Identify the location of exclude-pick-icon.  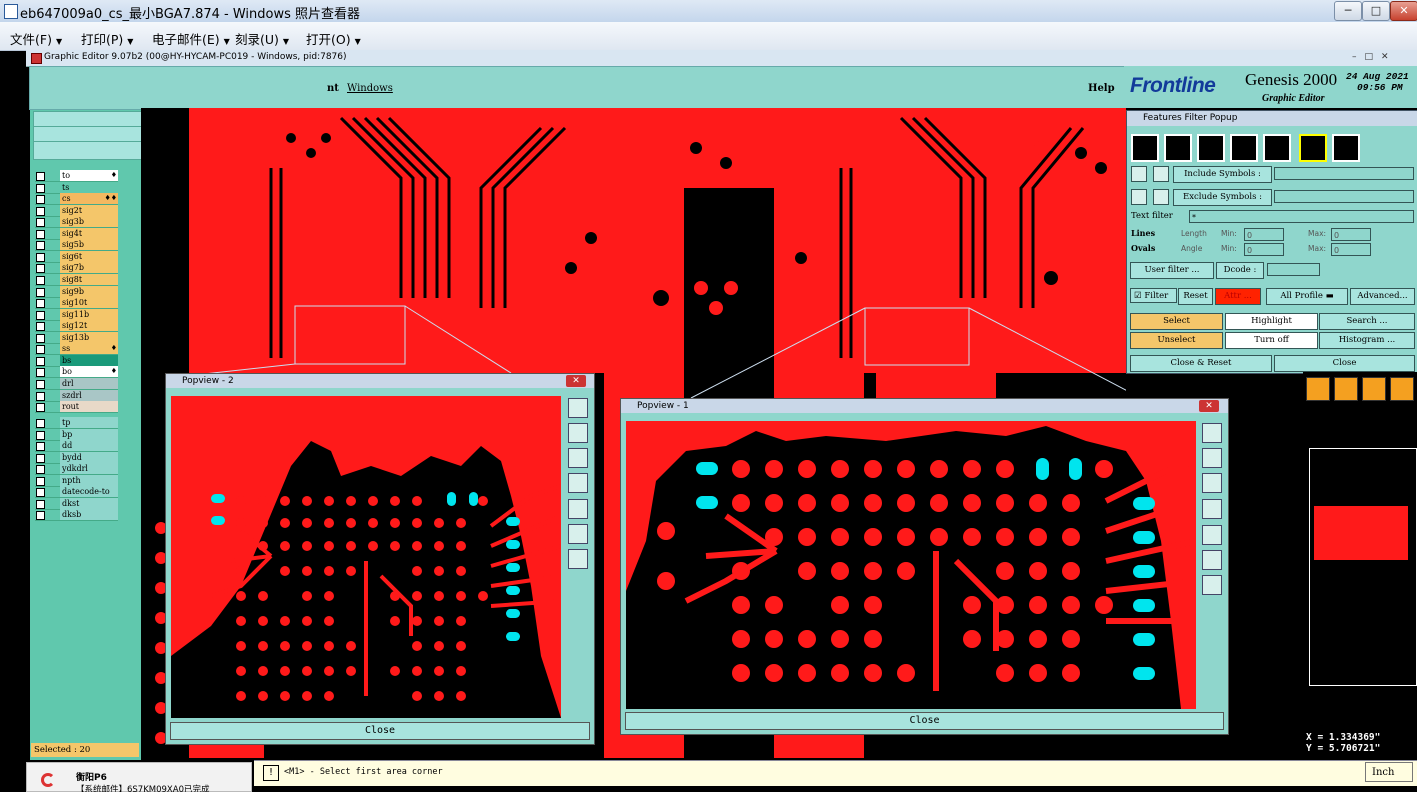
(1139, 197).